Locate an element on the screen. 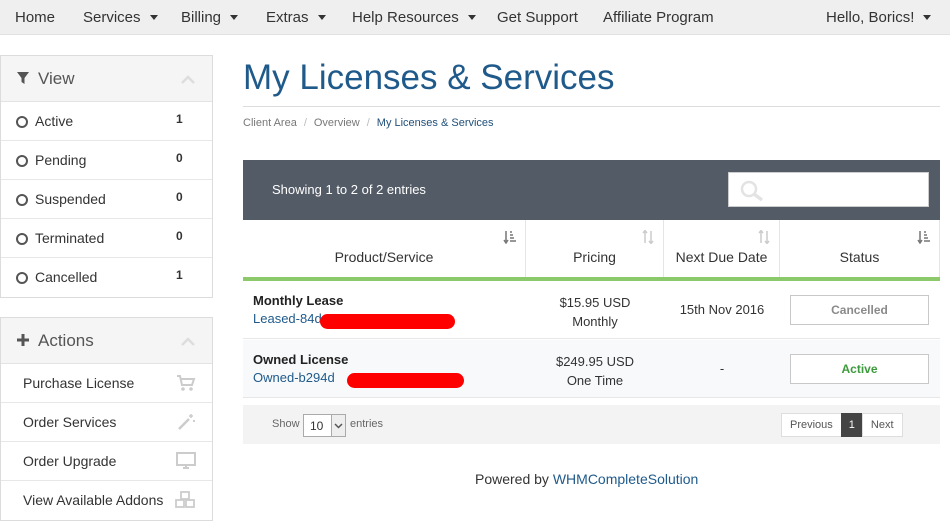 The width and height of the screenshot is (950, 524). nav-help-label: Help Resources is located at coordinates (405, 17).